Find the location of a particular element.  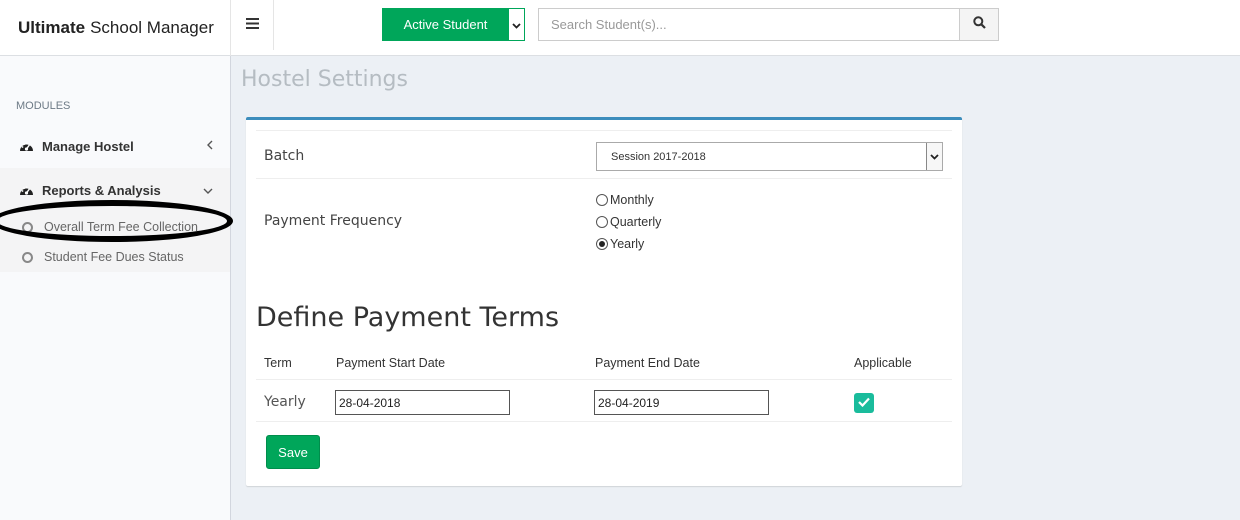

batch-select-value: Session 2017-2018 is located at coordinates (658, 156).